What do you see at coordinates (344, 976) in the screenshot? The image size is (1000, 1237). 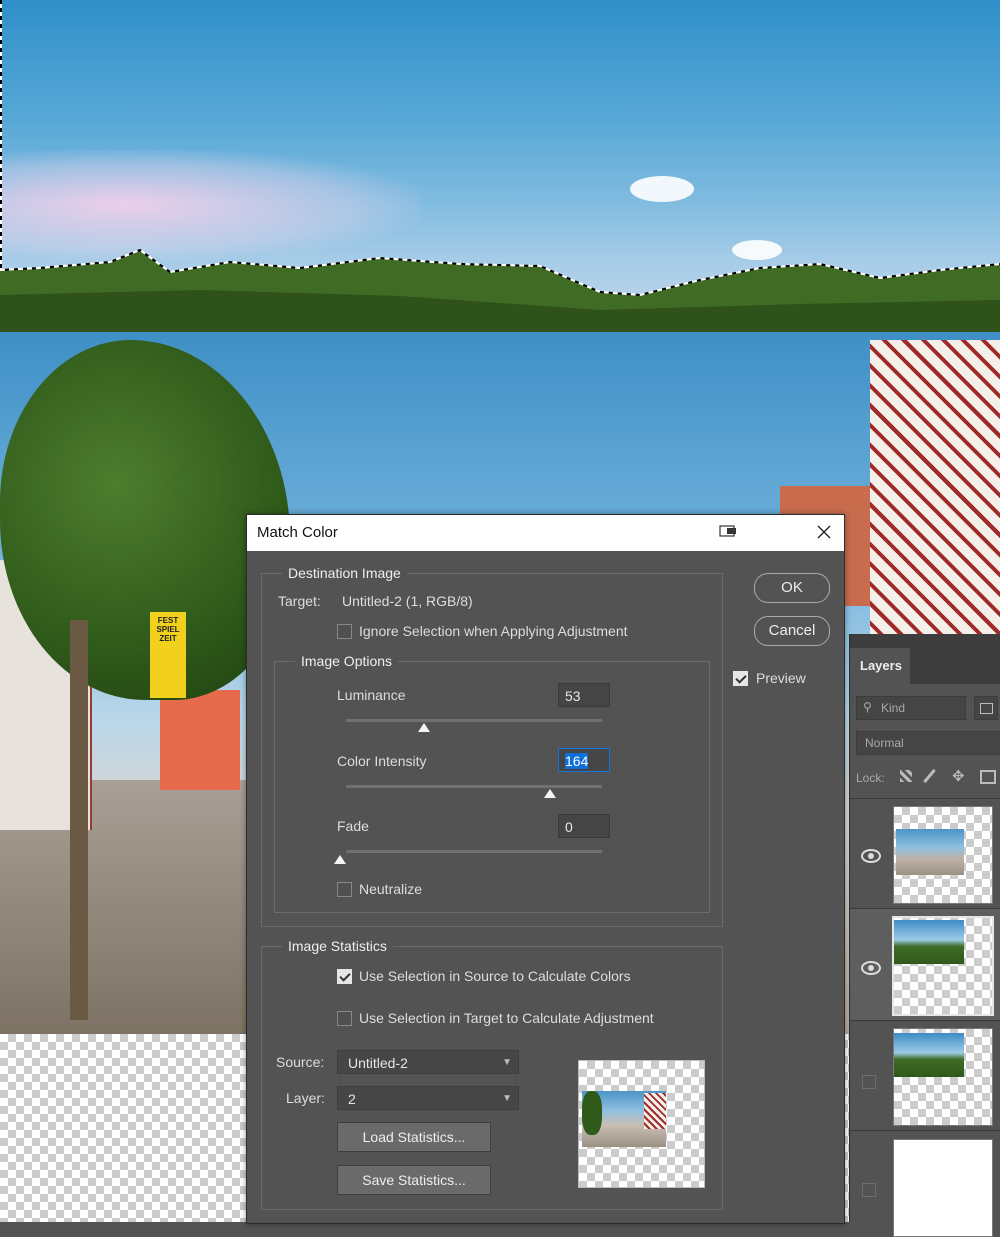 I see `use-source-selection-checkbox` at bounding box center [344, 976].